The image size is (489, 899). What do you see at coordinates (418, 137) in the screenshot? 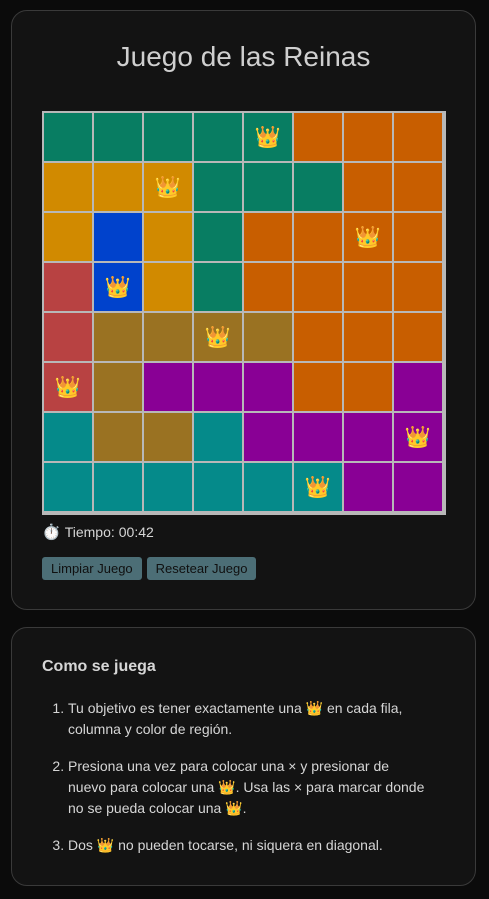
I see `board-cell-r0-c7` at bounding box center [418, 137].